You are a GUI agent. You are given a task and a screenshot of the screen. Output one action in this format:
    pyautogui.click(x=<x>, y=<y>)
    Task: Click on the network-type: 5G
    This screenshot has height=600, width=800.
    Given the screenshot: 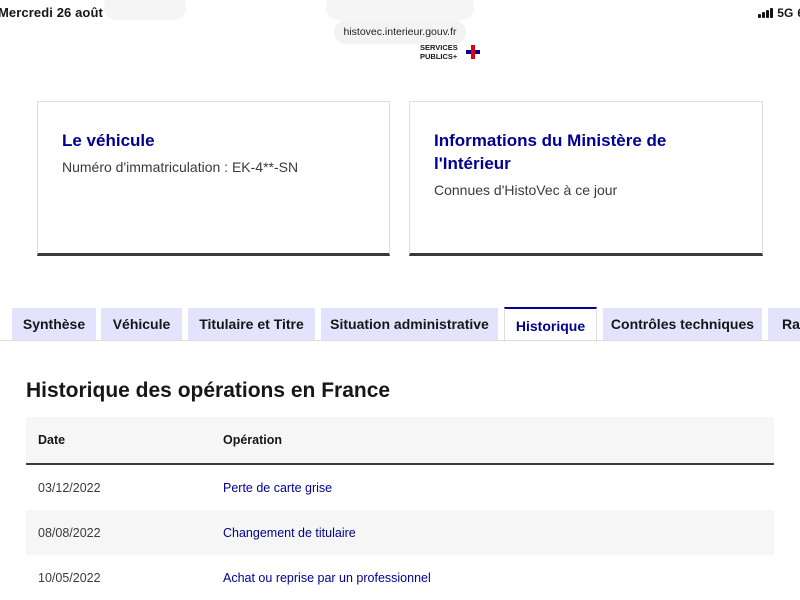 What is the action you would take?
    pyautogui.click(x=785, y=13)
    